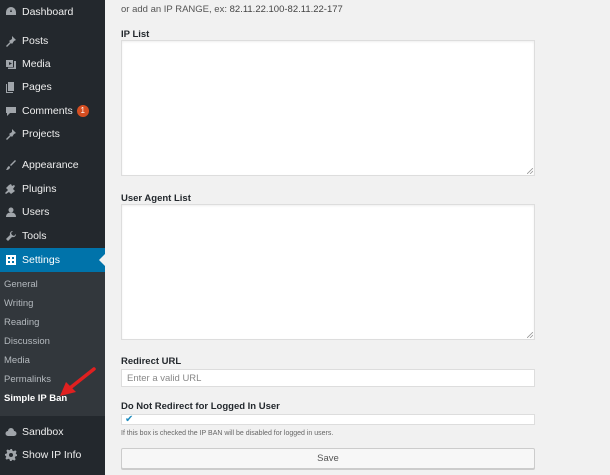 This screenshot has height=475, width=610. Describe the element at coordinates (82, 111) in the screenshot. I see `comment-count-badge: 1` at that location.